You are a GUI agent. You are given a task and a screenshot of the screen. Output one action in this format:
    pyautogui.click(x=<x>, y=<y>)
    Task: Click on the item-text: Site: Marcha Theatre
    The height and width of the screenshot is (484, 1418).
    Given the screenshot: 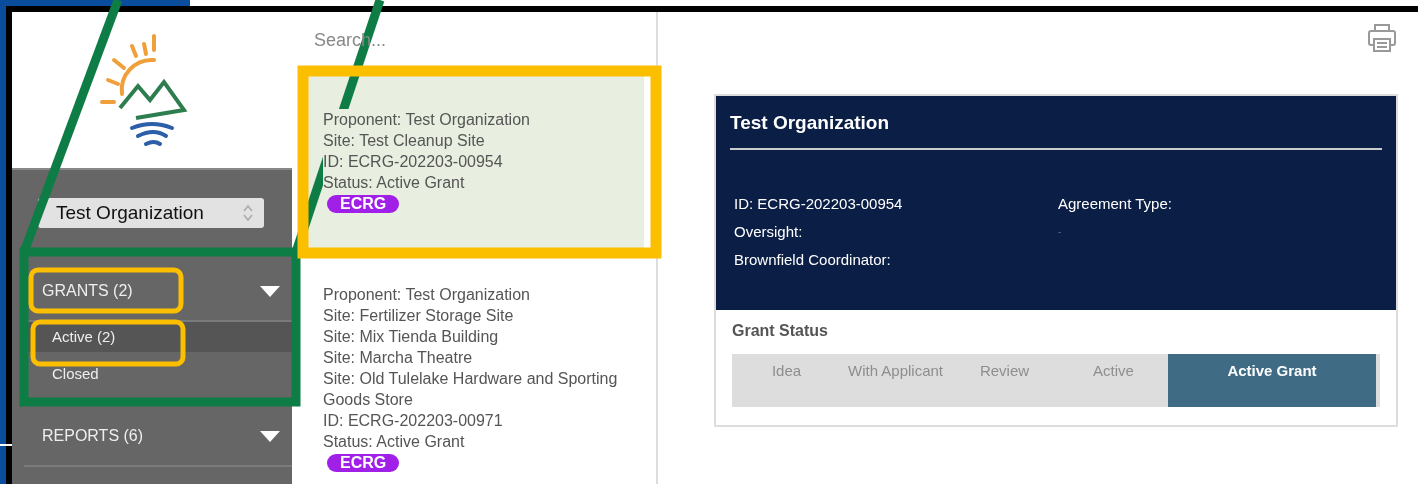 What is the action you would take?
    pyautogui.click(x=398, y=358)
    